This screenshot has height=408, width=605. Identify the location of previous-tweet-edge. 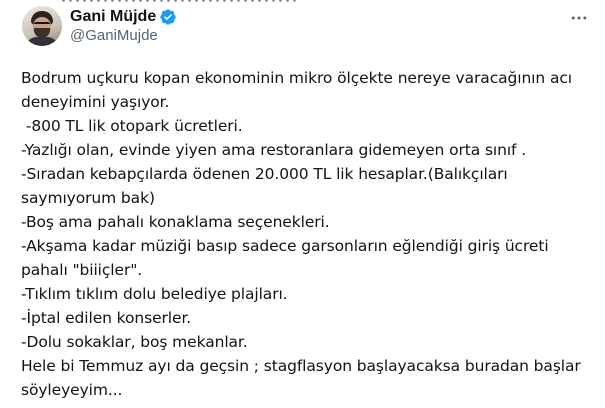
(180, 1).